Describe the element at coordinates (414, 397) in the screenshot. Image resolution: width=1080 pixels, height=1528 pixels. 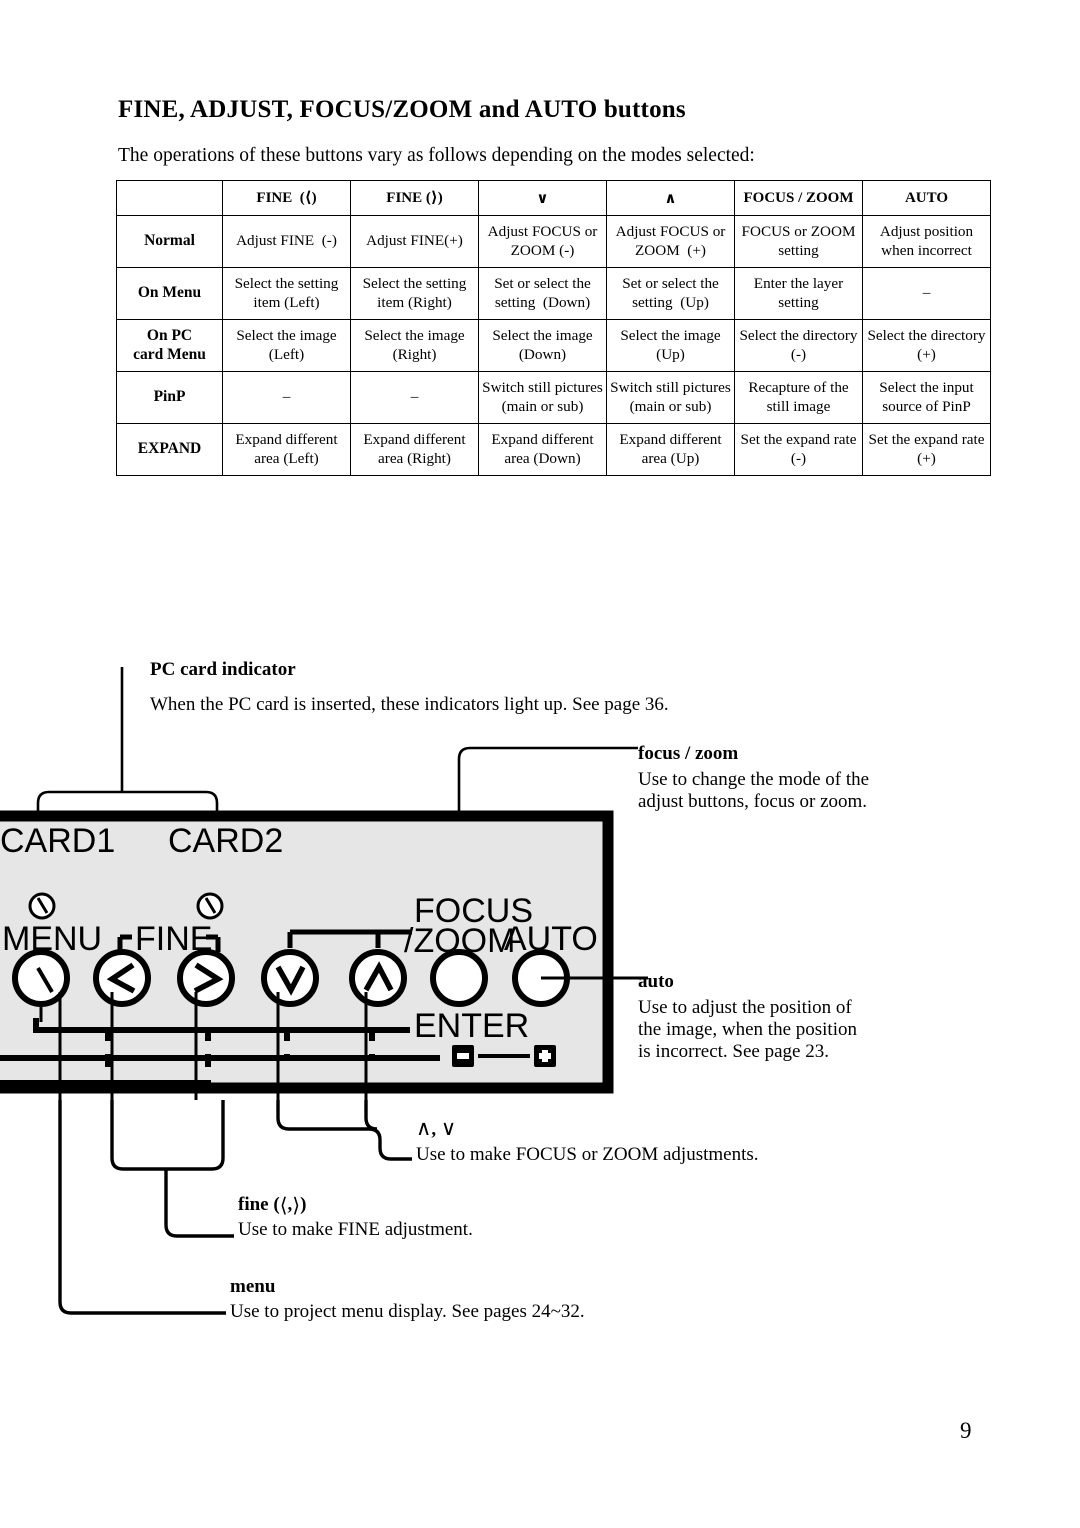
I see `cell-pinp-fine-right: –` at that location.